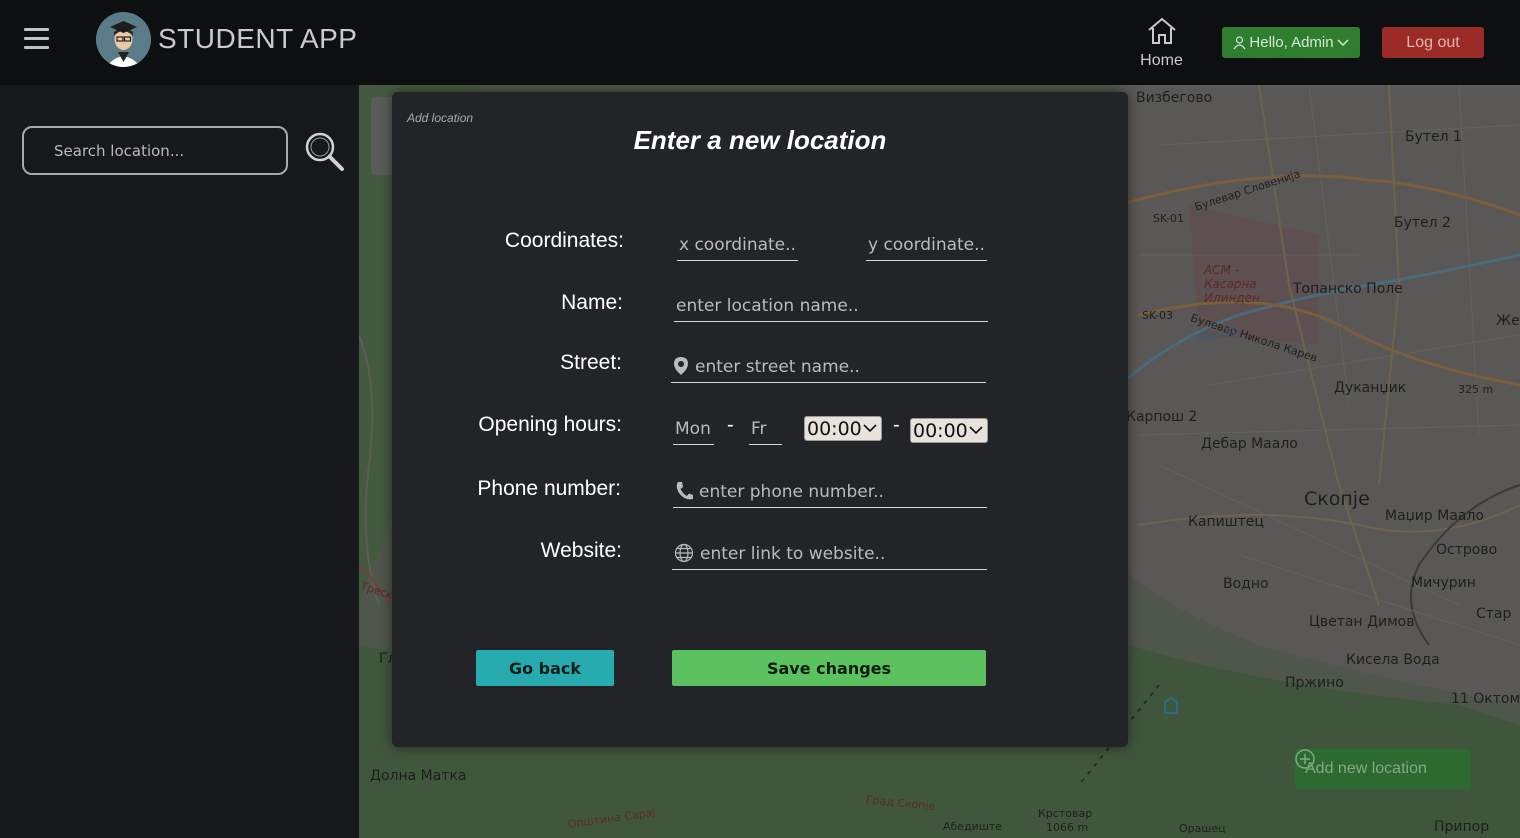 This screenshot has height=838, width=1520. I want to click on name-field, so click(831, 303).